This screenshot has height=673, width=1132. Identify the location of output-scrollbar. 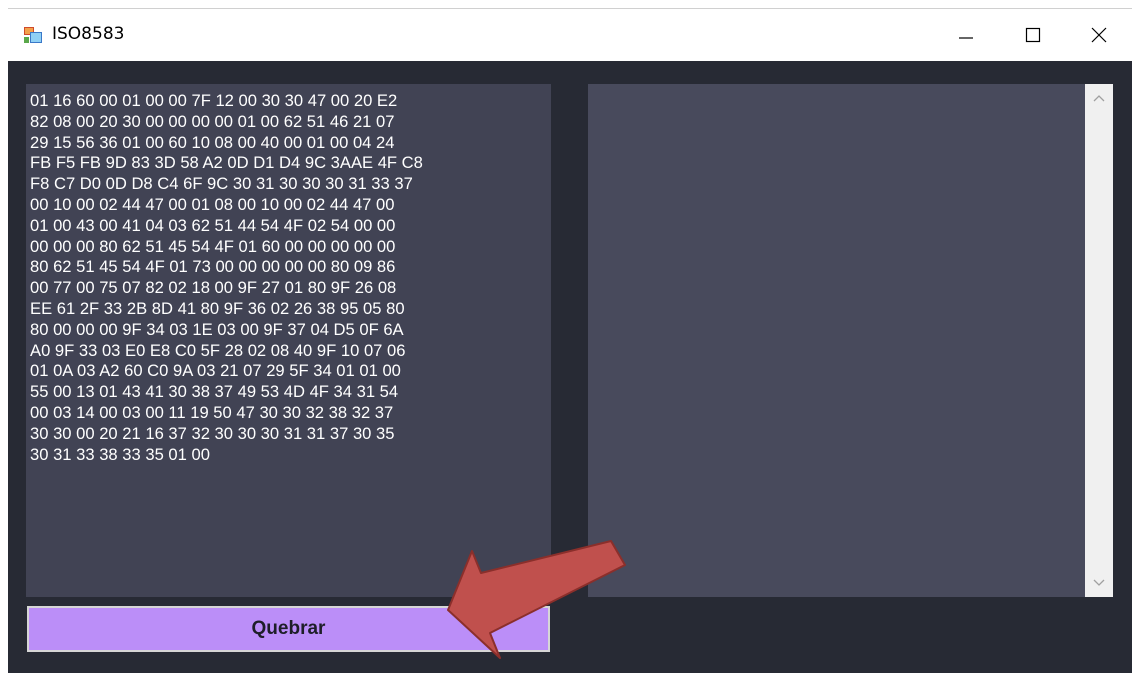
(1099, 340).